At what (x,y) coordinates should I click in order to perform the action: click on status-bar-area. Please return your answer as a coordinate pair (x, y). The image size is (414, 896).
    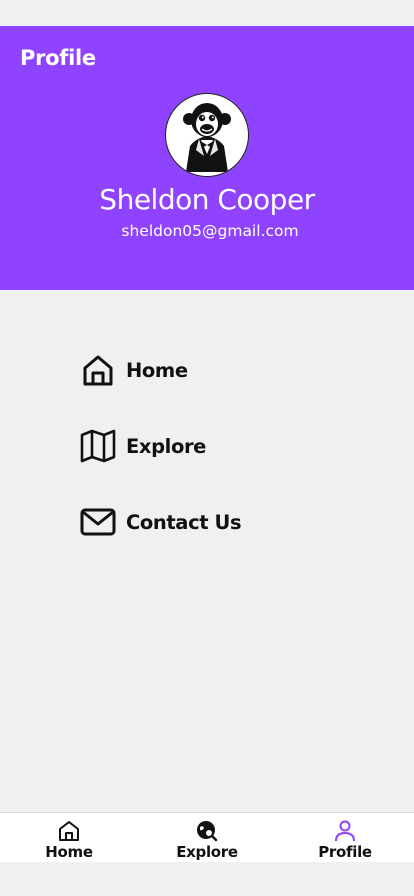
    Looking at the image, I should click on (207, 13).